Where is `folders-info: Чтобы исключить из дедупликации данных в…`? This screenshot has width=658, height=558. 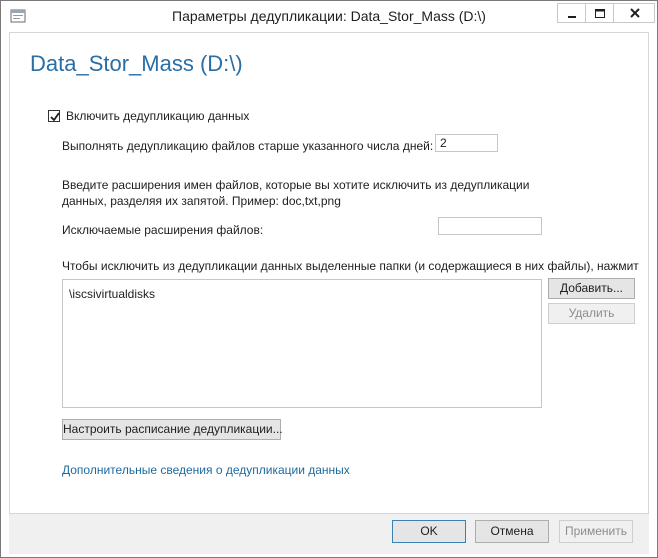 folders-info: Чтобы исключить из дедупликации данных в… is located at coordinates (350, 266).